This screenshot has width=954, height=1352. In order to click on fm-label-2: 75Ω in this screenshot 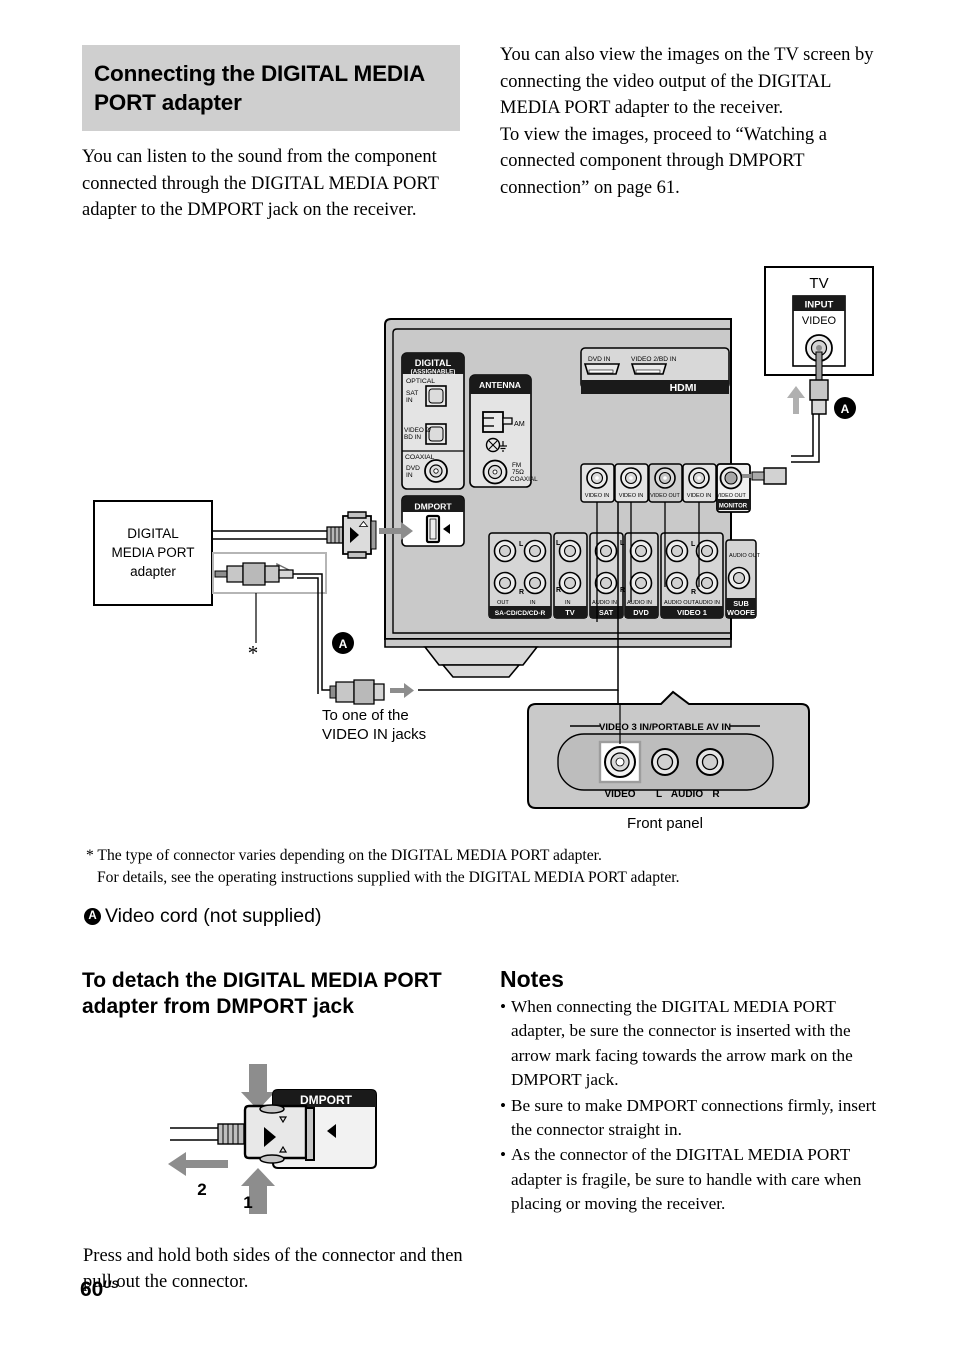, I will do `click(518, 472)`.